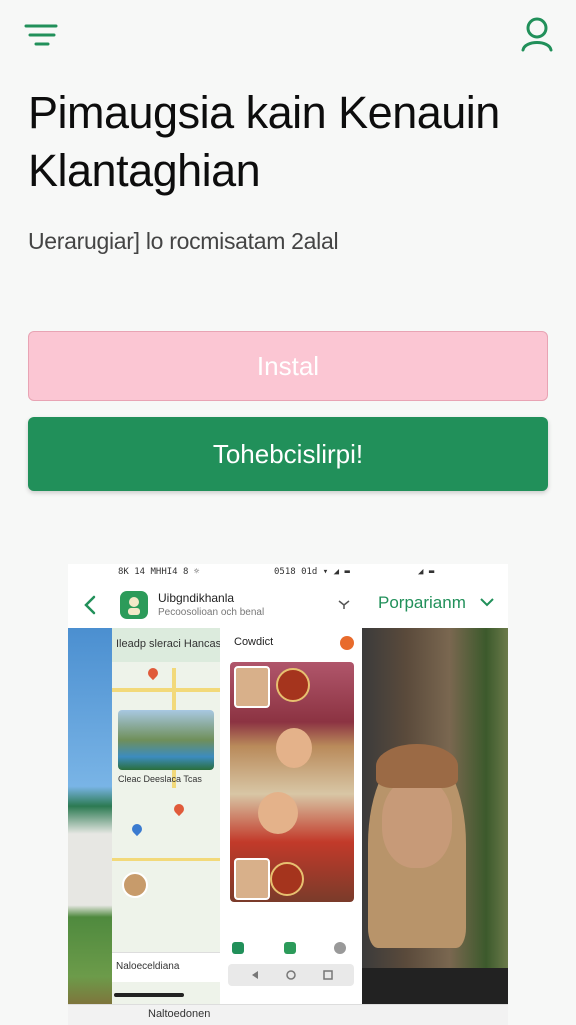 The width and height of the screenshot is (576, 1025). Describe the element at coordinates (215, 605) in the screenshot. I see `app-bar: Uibgndikhanla Pecoosolioan och benal` at that location.